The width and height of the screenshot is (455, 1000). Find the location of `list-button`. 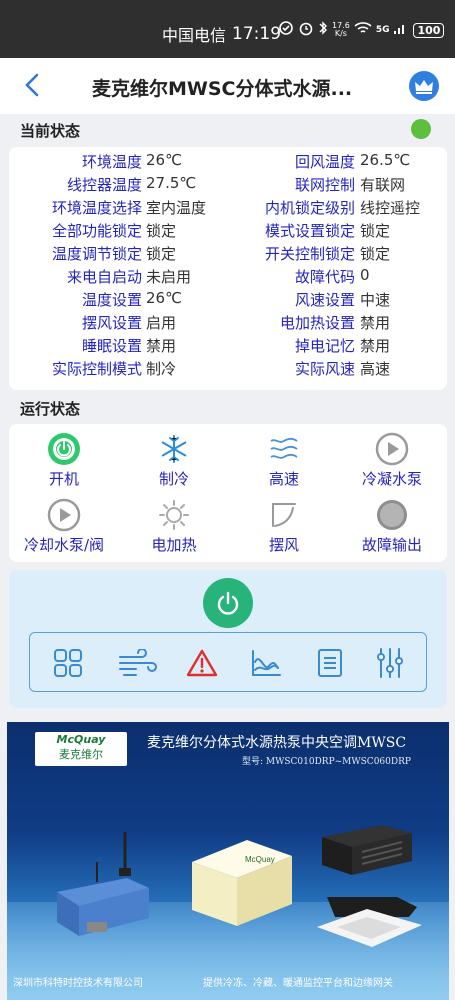

list-button is located at coordinates (330, 663).